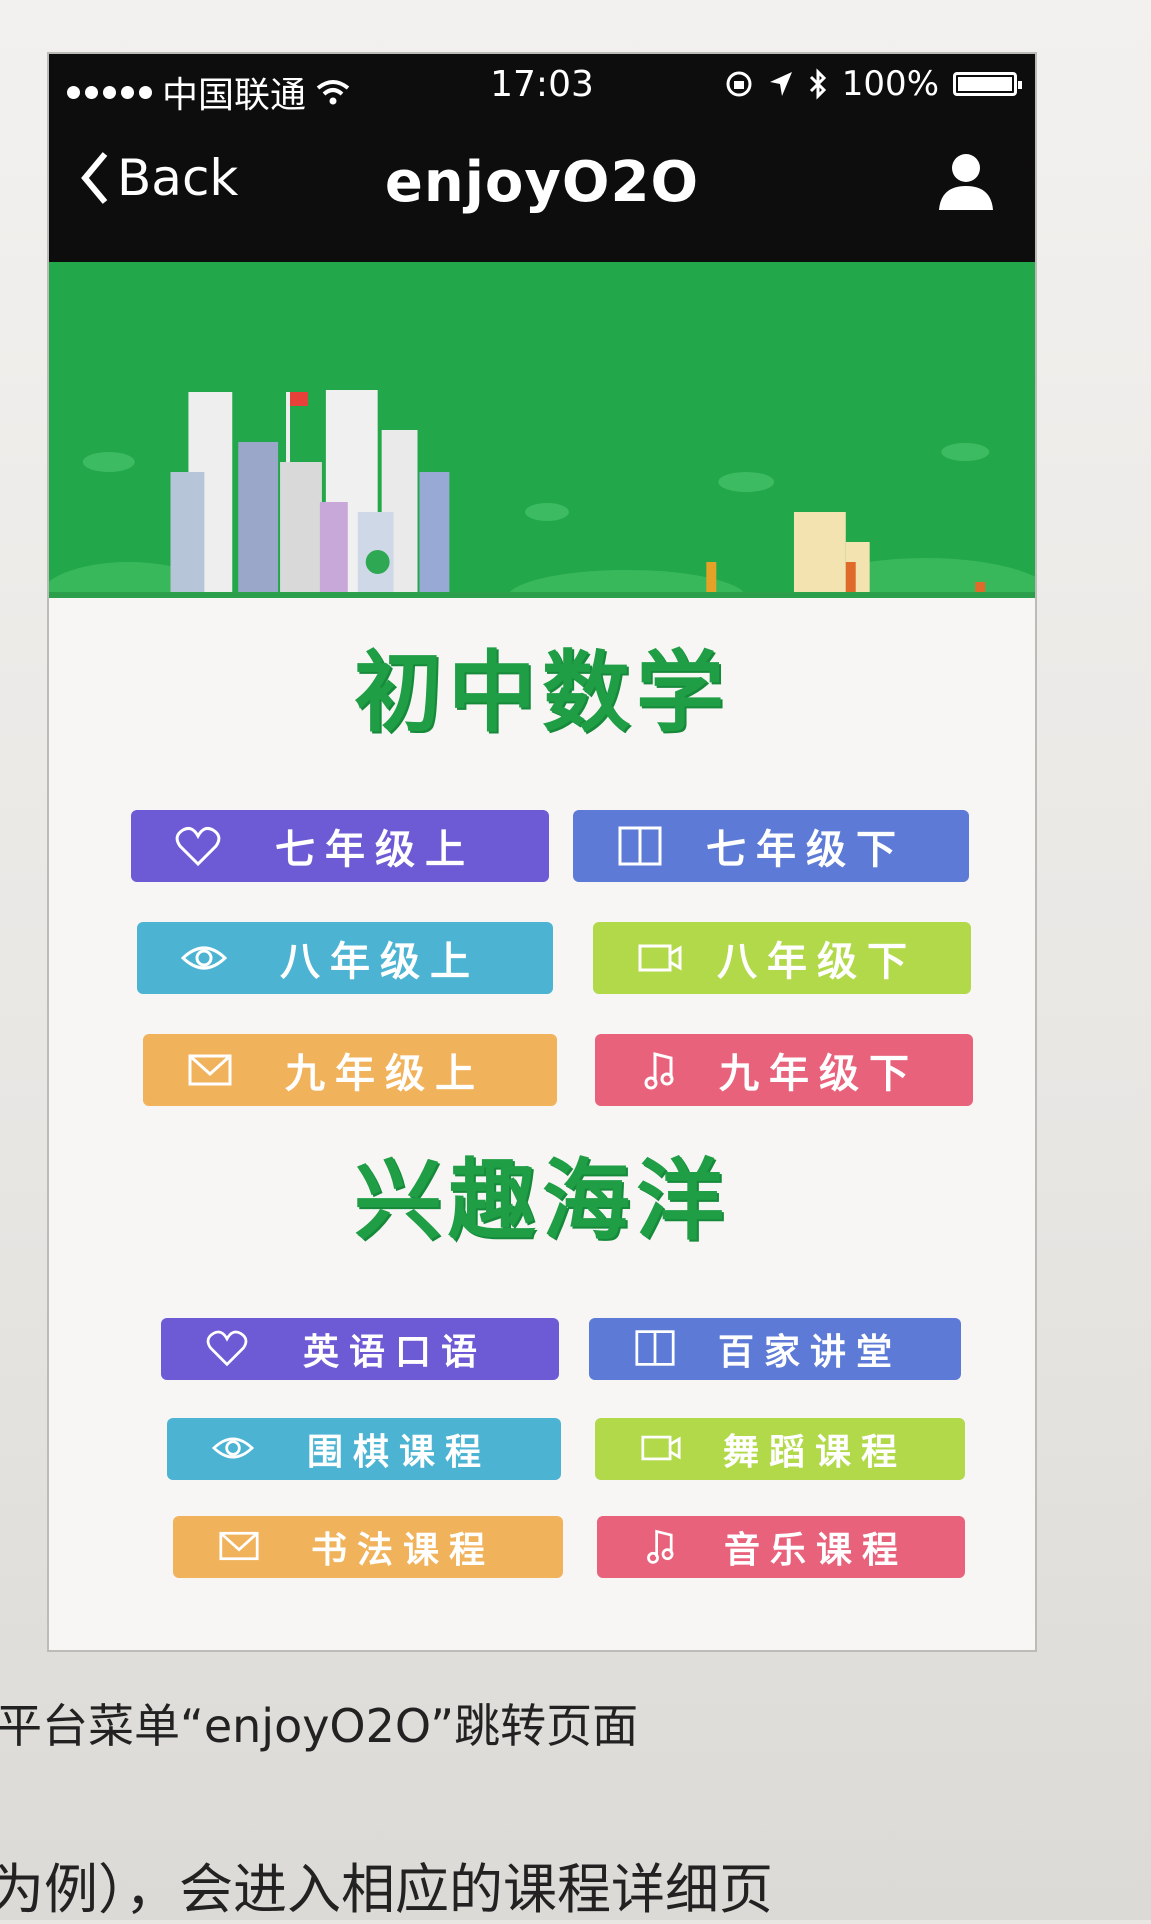  What do you see at coordinates (375, 850) in the screenshot?
I see `course-label: 七年级上` at bounding box center [375, 850].